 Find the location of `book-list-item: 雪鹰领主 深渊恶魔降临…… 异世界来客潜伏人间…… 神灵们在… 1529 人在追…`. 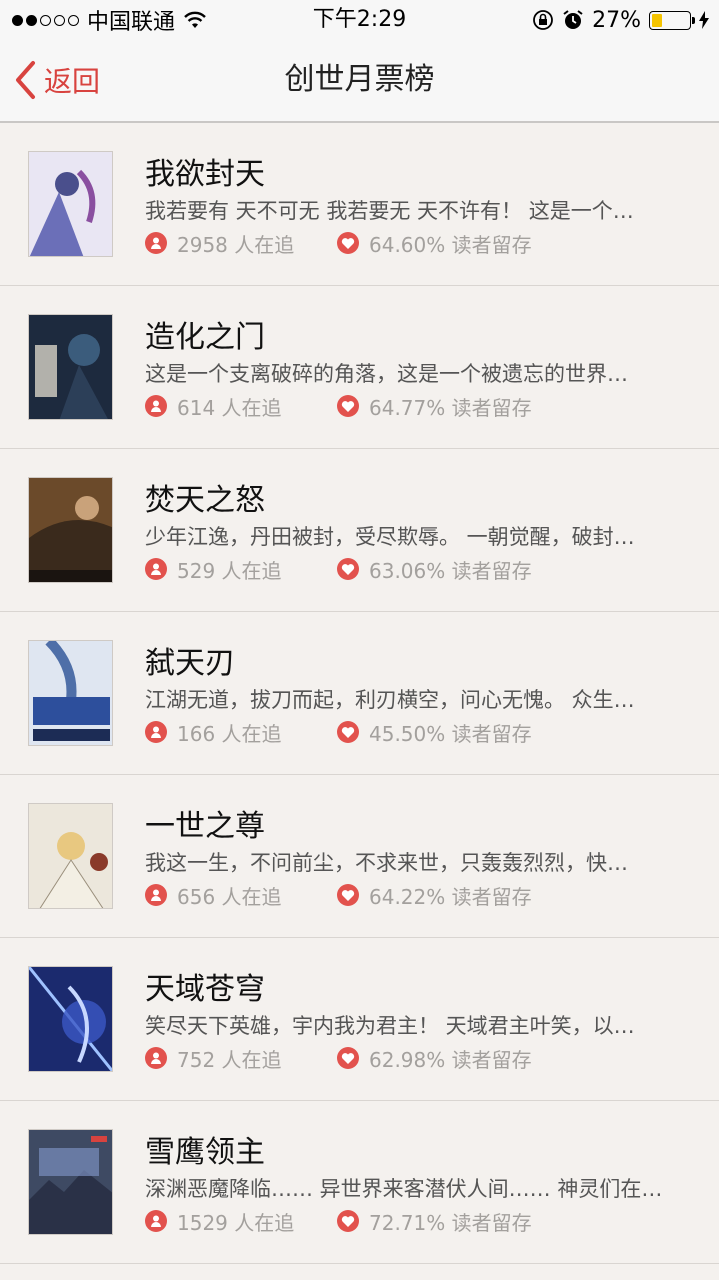

book-list-item: 雪鹰领主 深渊恶魔降临…… 异世界来客潜伏人间…… 神灵们在… 1529 人在追… is located at coordinates (359, 1182).